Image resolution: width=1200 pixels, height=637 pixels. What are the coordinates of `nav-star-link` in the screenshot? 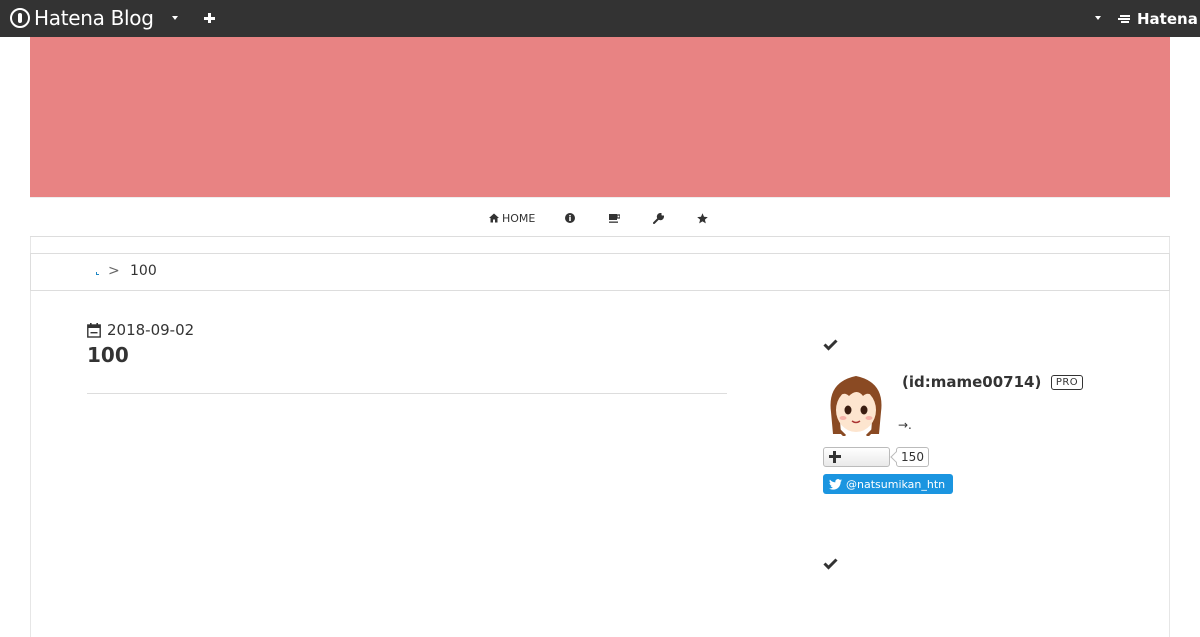 It's located at (702, 218).